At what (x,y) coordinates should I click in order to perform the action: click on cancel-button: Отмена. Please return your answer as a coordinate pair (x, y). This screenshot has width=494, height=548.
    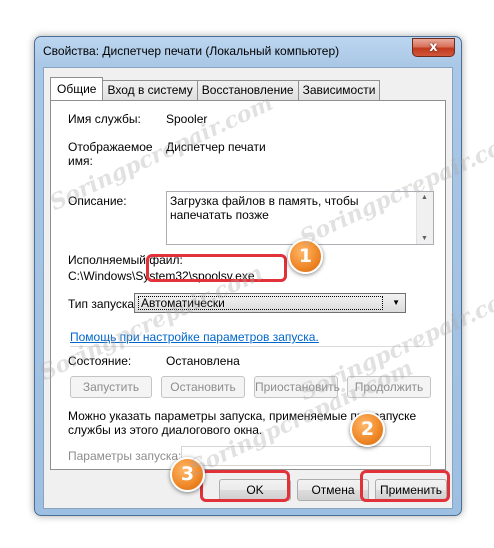
    Looking at the image, I should click on (333, 490).